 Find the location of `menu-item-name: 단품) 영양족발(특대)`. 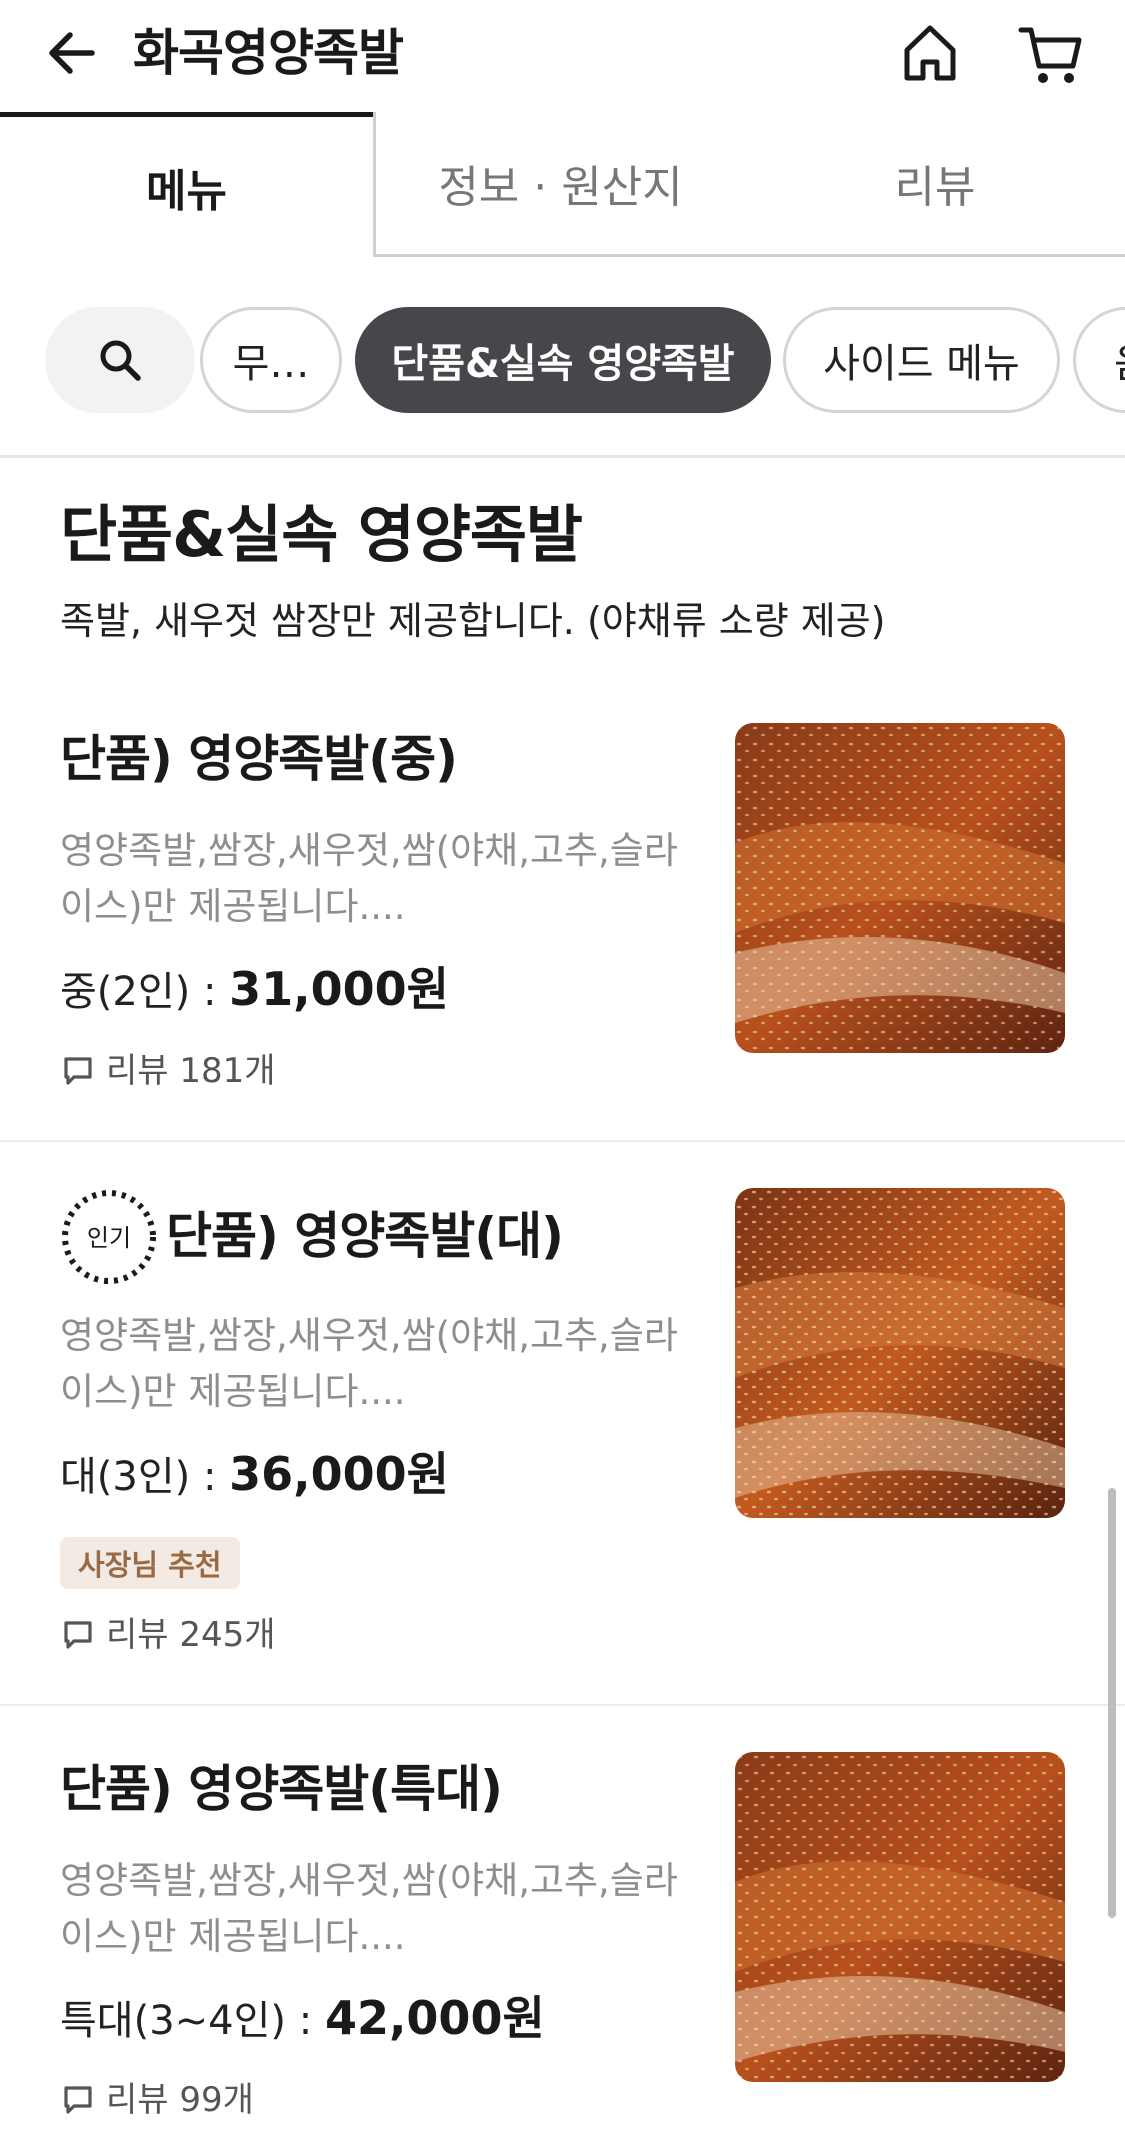

menu-item-name: 단품) 영양족발(특대) is located at coordinates (281, 1789).